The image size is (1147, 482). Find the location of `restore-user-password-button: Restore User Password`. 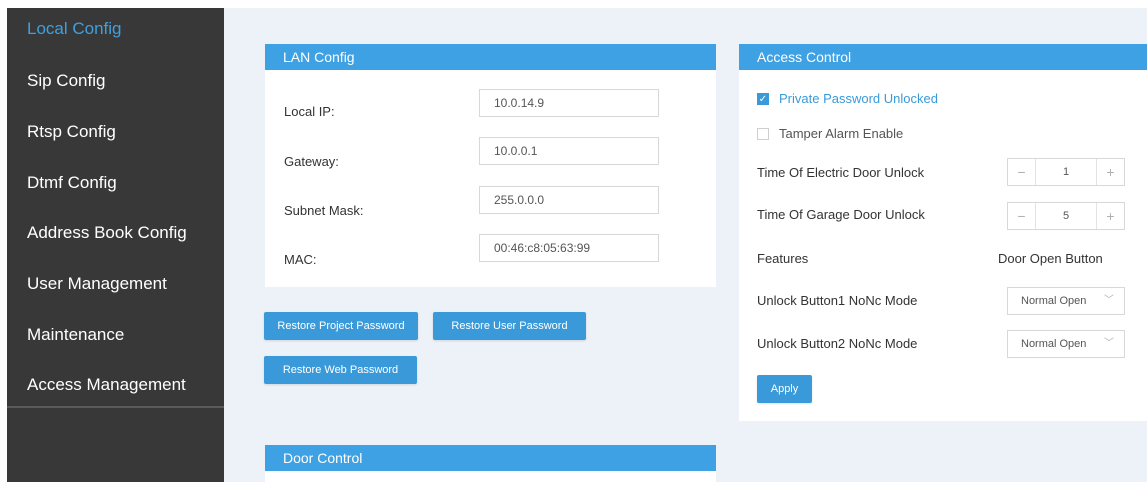

restore-user-password-button: Restore User Password is located at coordinates (509, 326).